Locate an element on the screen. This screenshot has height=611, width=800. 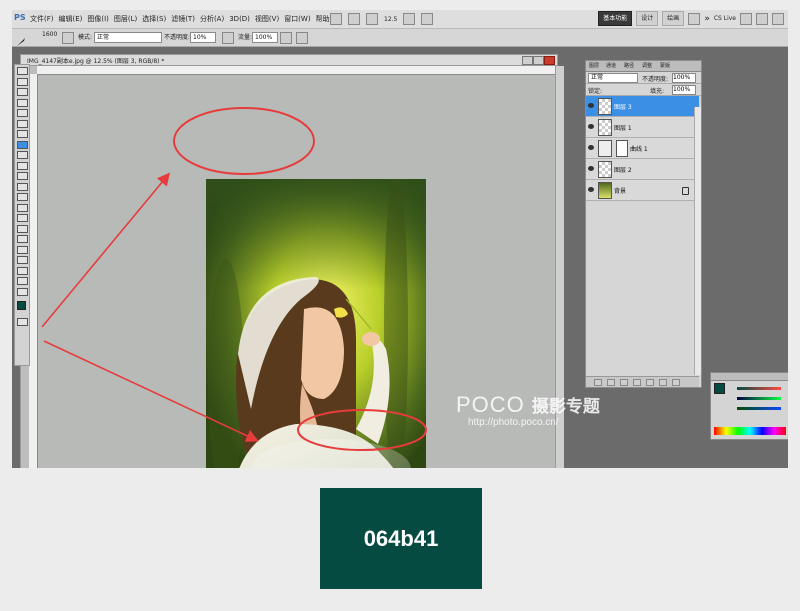
type-tool-icon is located at coordinates (22, 228).